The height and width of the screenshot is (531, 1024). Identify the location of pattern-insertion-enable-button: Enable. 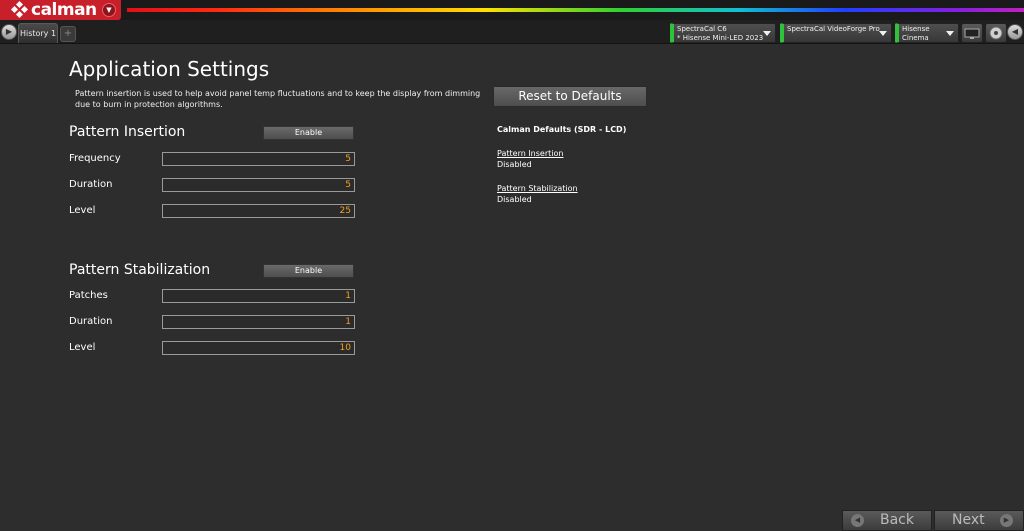
(308, 133).